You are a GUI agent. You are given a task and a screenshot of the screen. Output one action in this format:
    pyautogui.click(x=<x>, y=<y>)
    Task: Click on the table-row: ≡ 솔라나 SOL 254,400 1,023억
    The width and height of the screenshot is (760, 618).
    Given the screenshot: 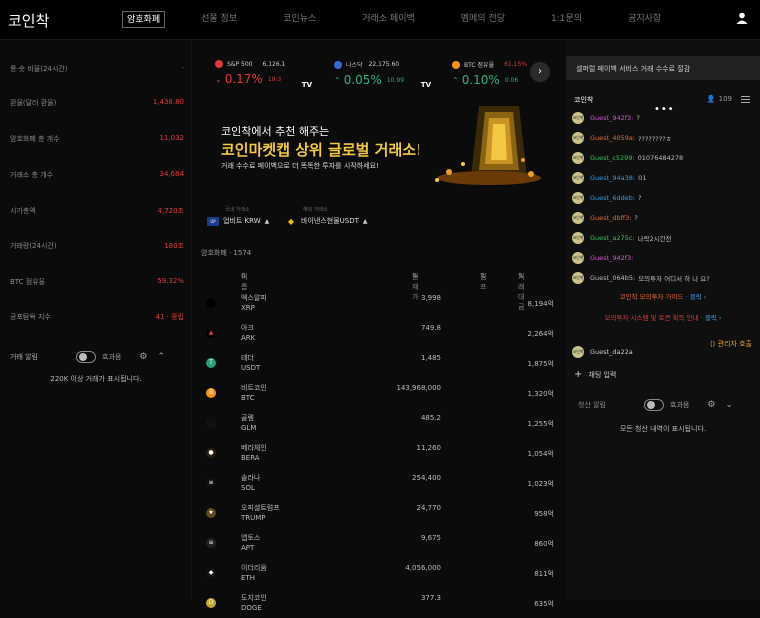 What is the action you would take?
    pyautogui.click(x=379, y=483)
    